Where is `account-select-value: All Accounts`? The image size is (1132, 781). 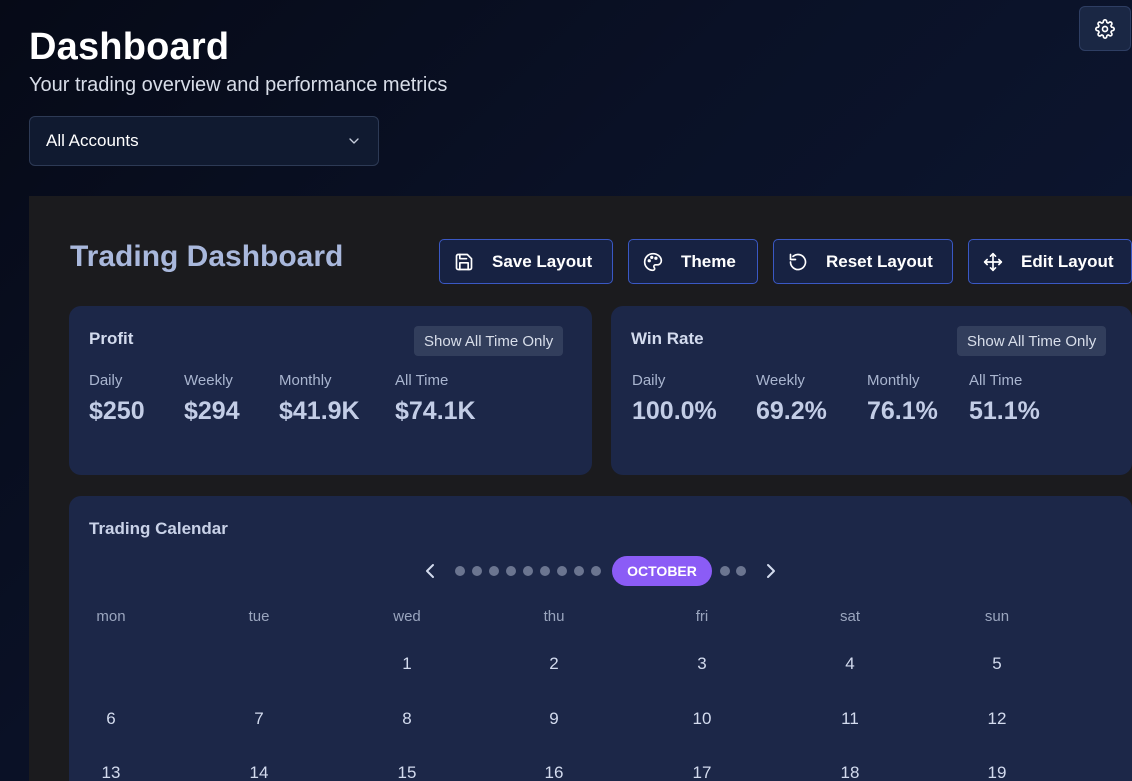
account-select-value: All Accounts is located at coordinates (92, 140).